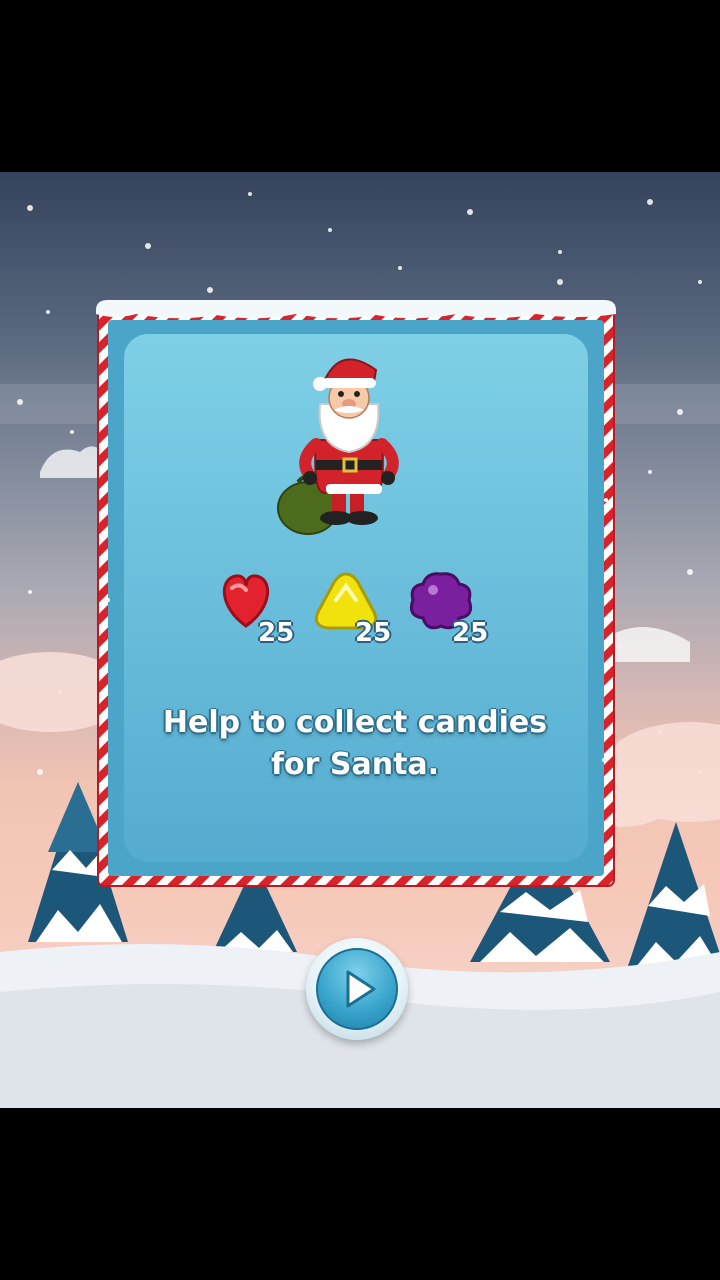 This screenshot has height=1280, width=720. I want to click on candy-count-yellow: 25, so click(373, 633).